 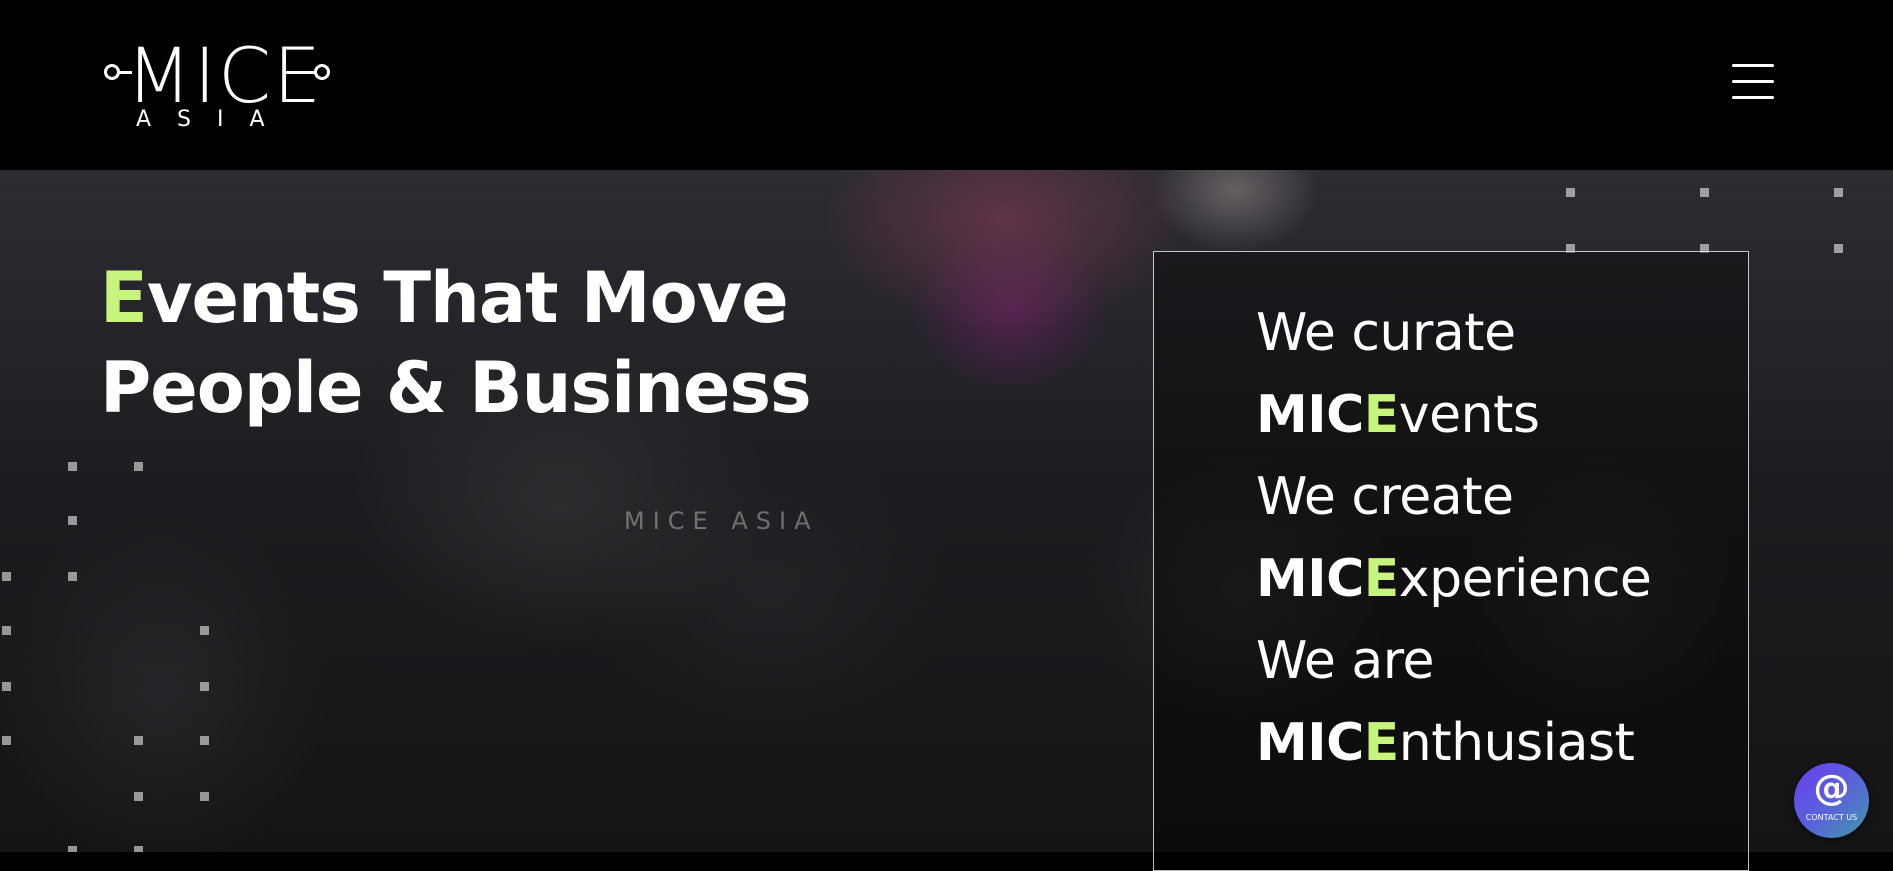 I want to click on tagline-rest: We are, so click(x=1345, y=661).